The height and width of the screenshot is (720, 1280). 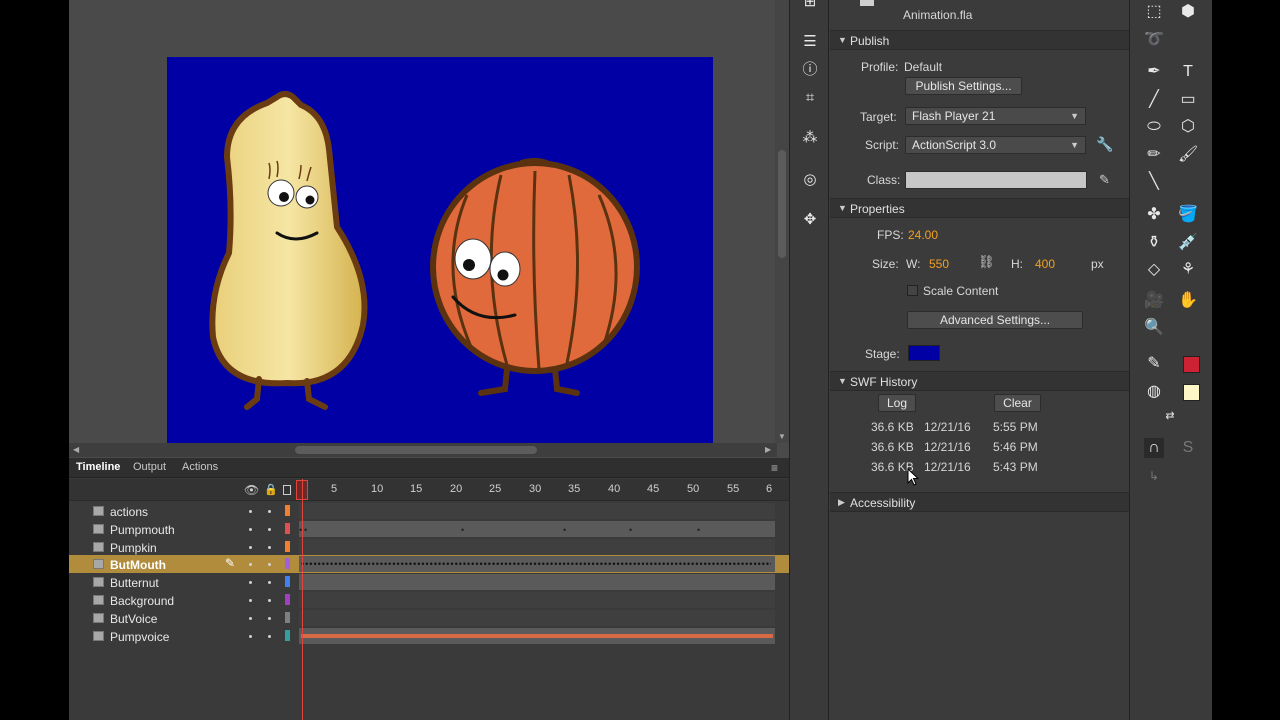 I want to click on swf-history-section-header: ▼ SWF History, so click(x=979, y=381).